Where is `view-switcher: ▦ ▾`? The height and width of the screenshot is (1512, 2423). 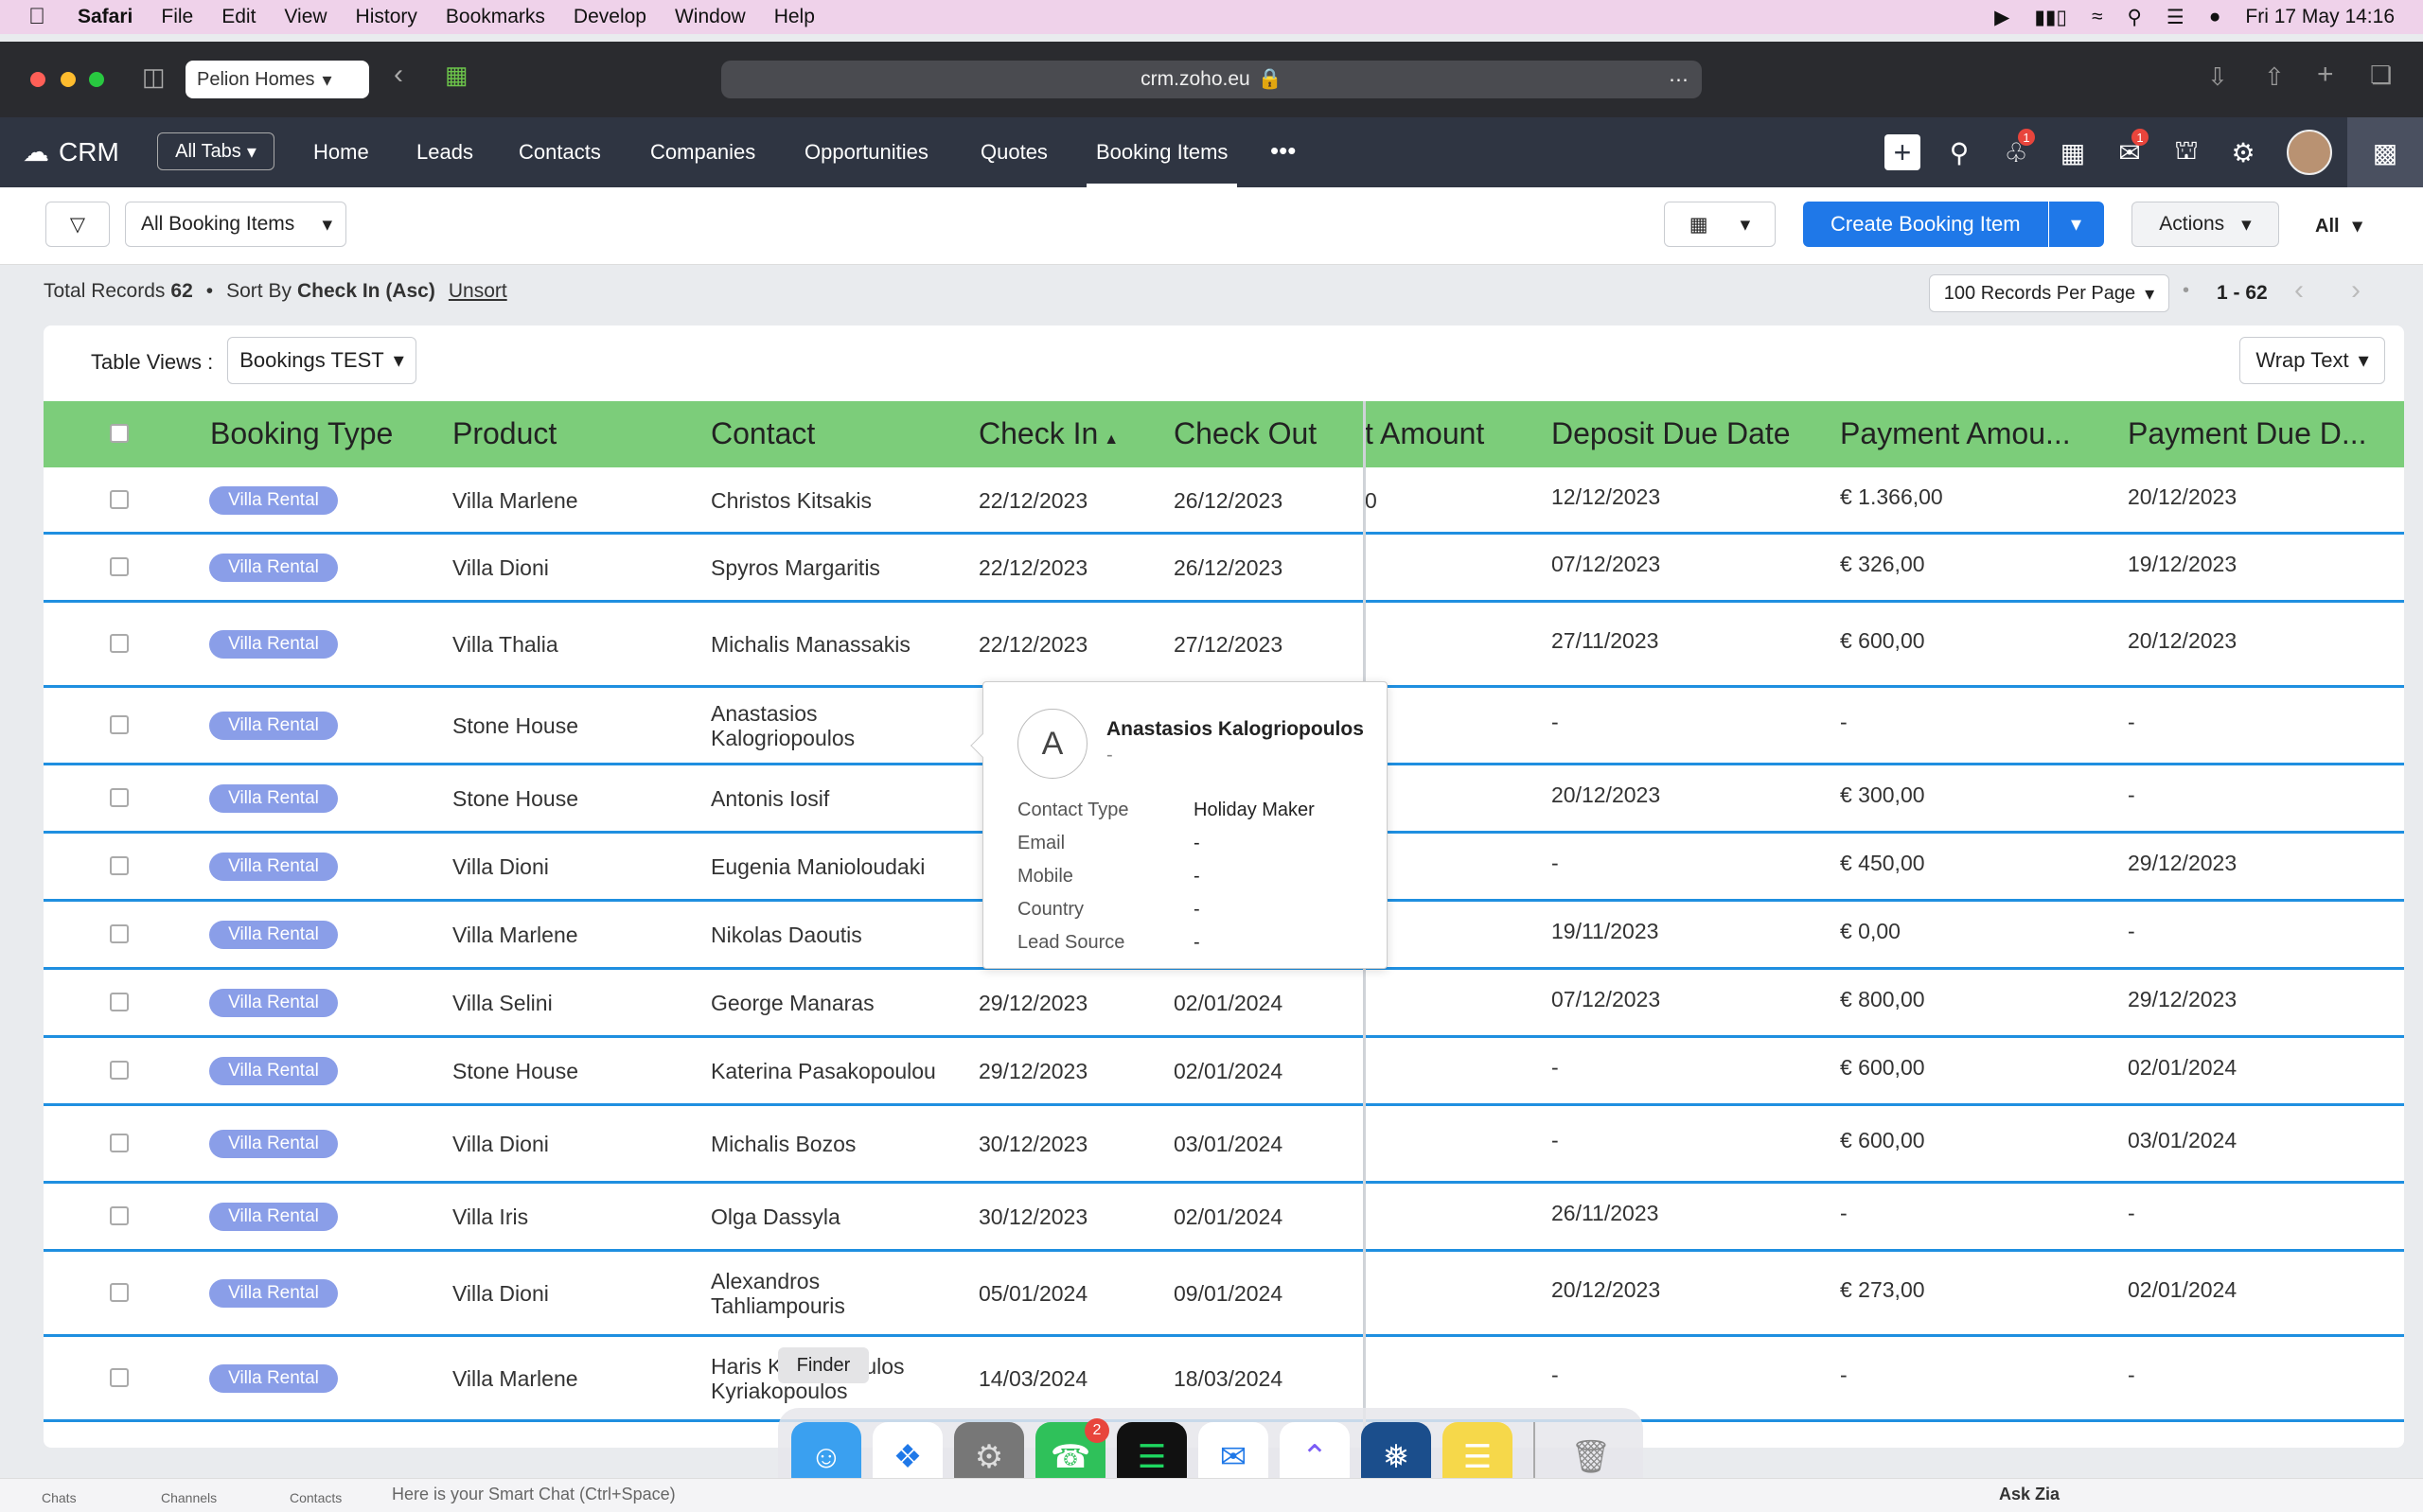
view-switcher: ▦ ▾ is located at coordinates (1720, 225).